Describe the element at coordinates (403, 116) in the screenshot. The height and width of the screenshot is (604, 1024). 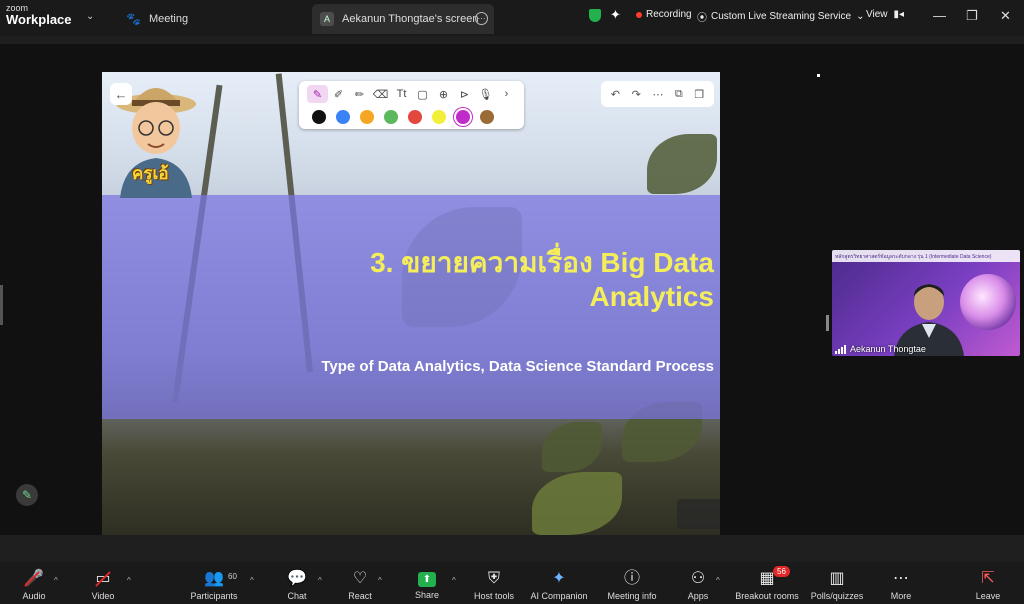
I see `color-swatches` at that location.